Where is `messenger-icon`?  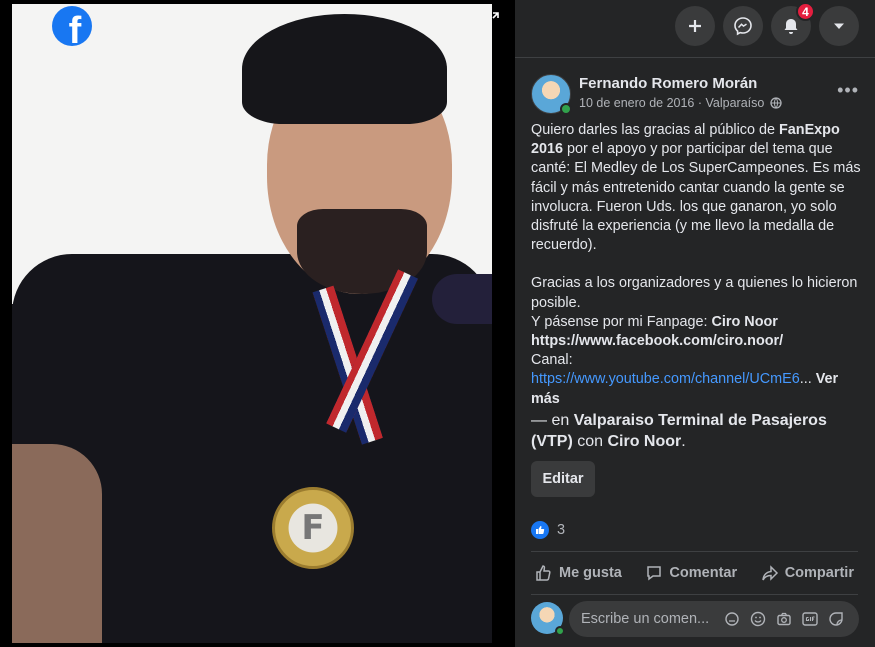 messenger-icon is located at coordinates (743, 26).